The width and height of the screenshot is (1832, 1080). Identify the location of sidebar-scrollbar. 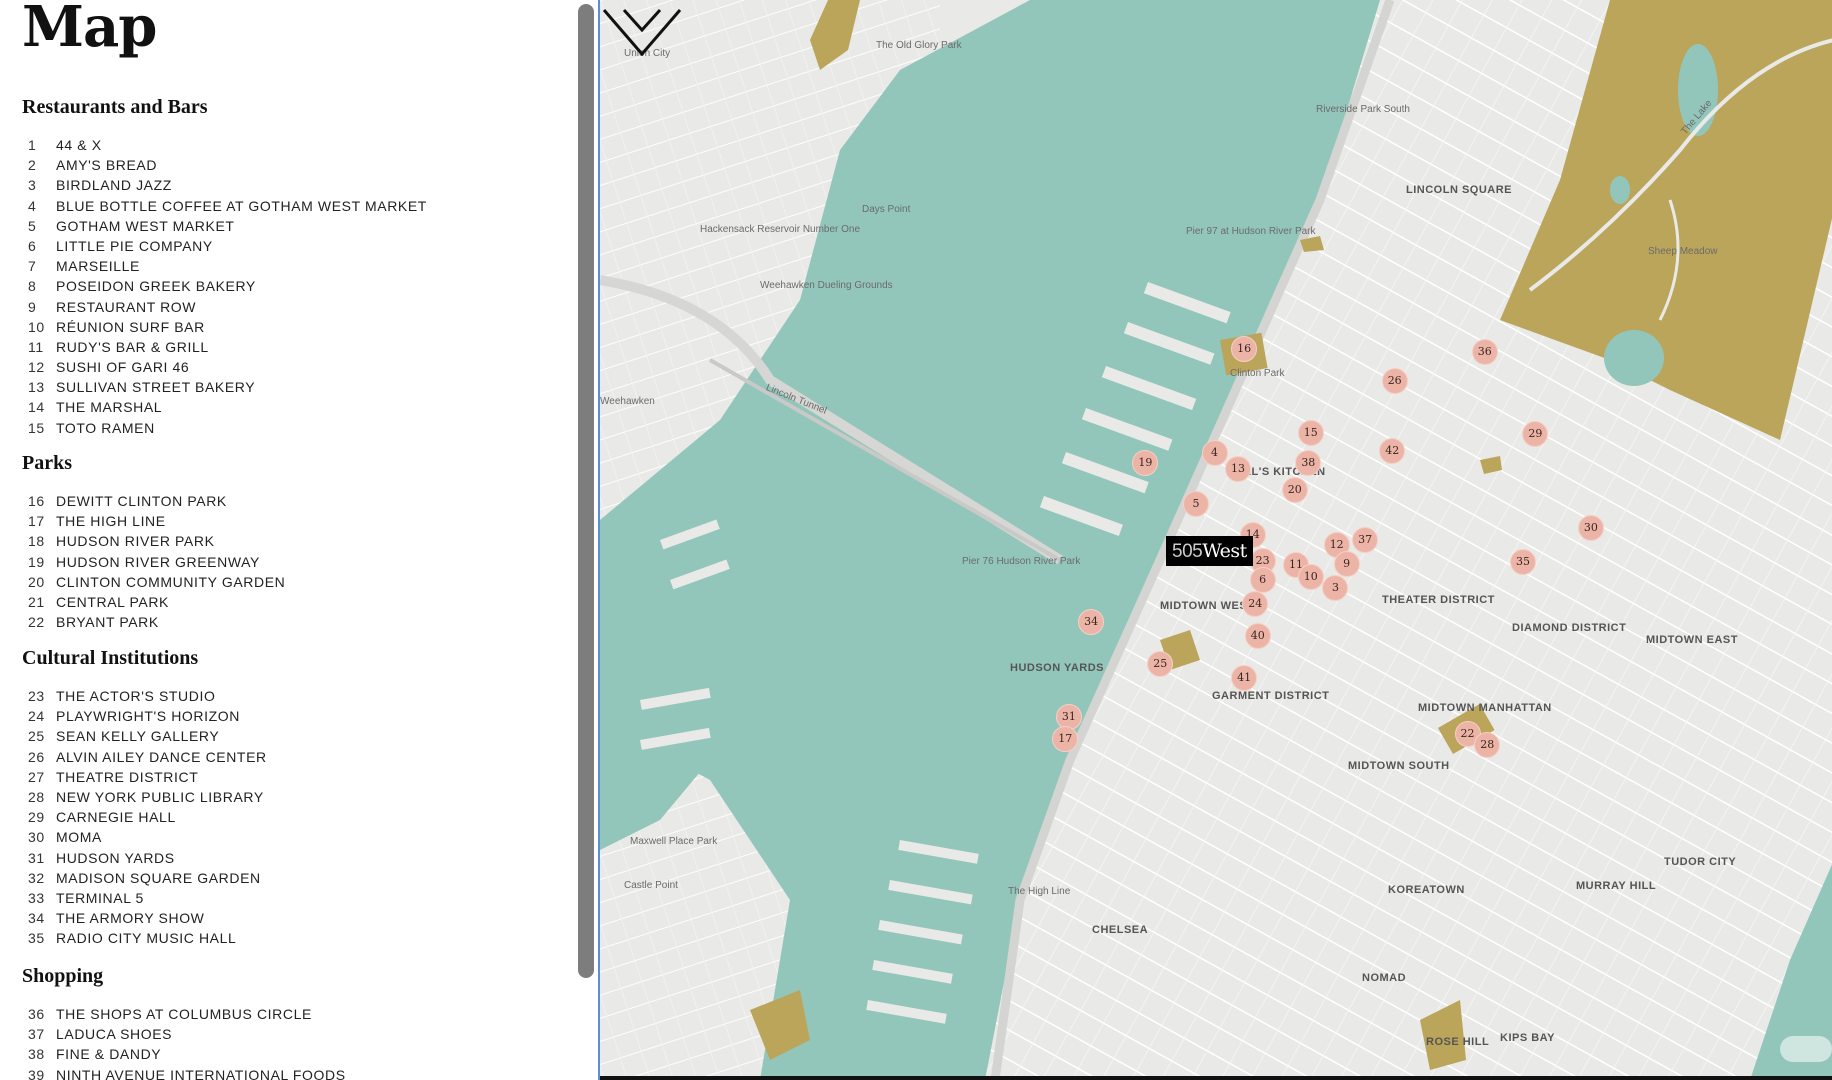
(586, 491).